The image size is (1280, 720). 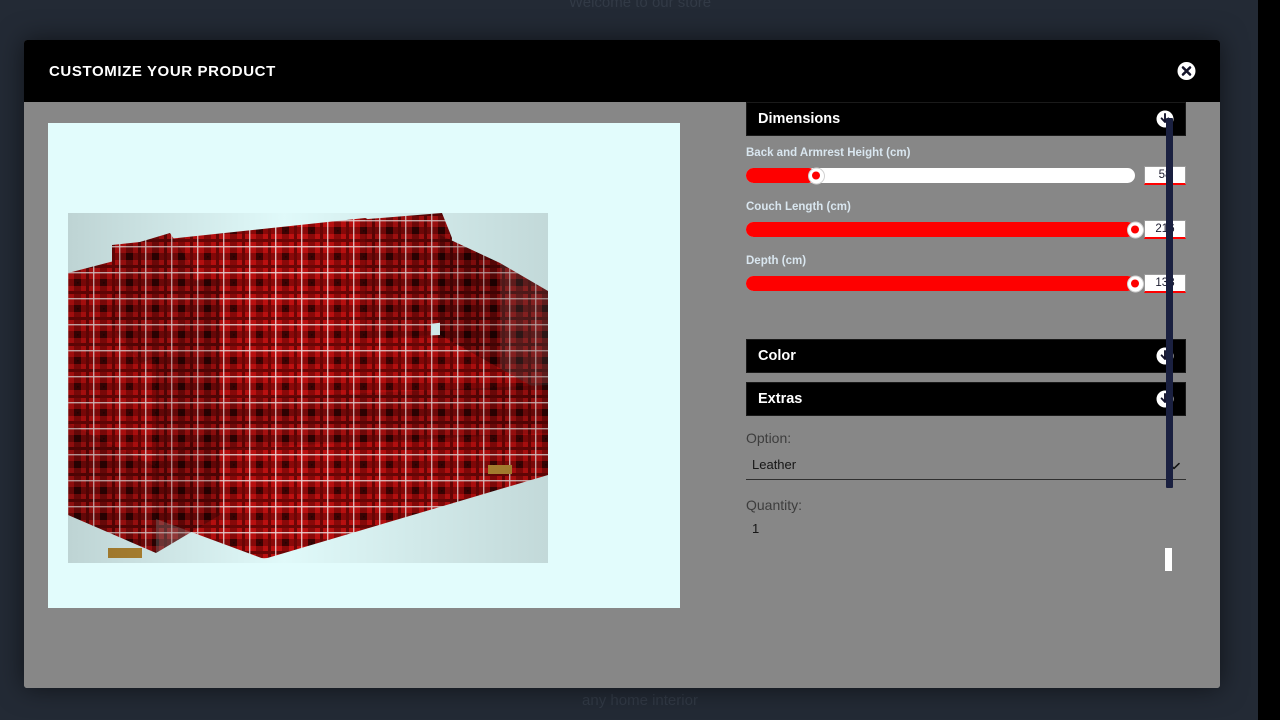 What do you see at coordinates (966, 166) in the screenshot?
I see `dimension-field-back-and-armrest-height: Back and Armrest Height (cm) 58` at bounding box center [966, 166].